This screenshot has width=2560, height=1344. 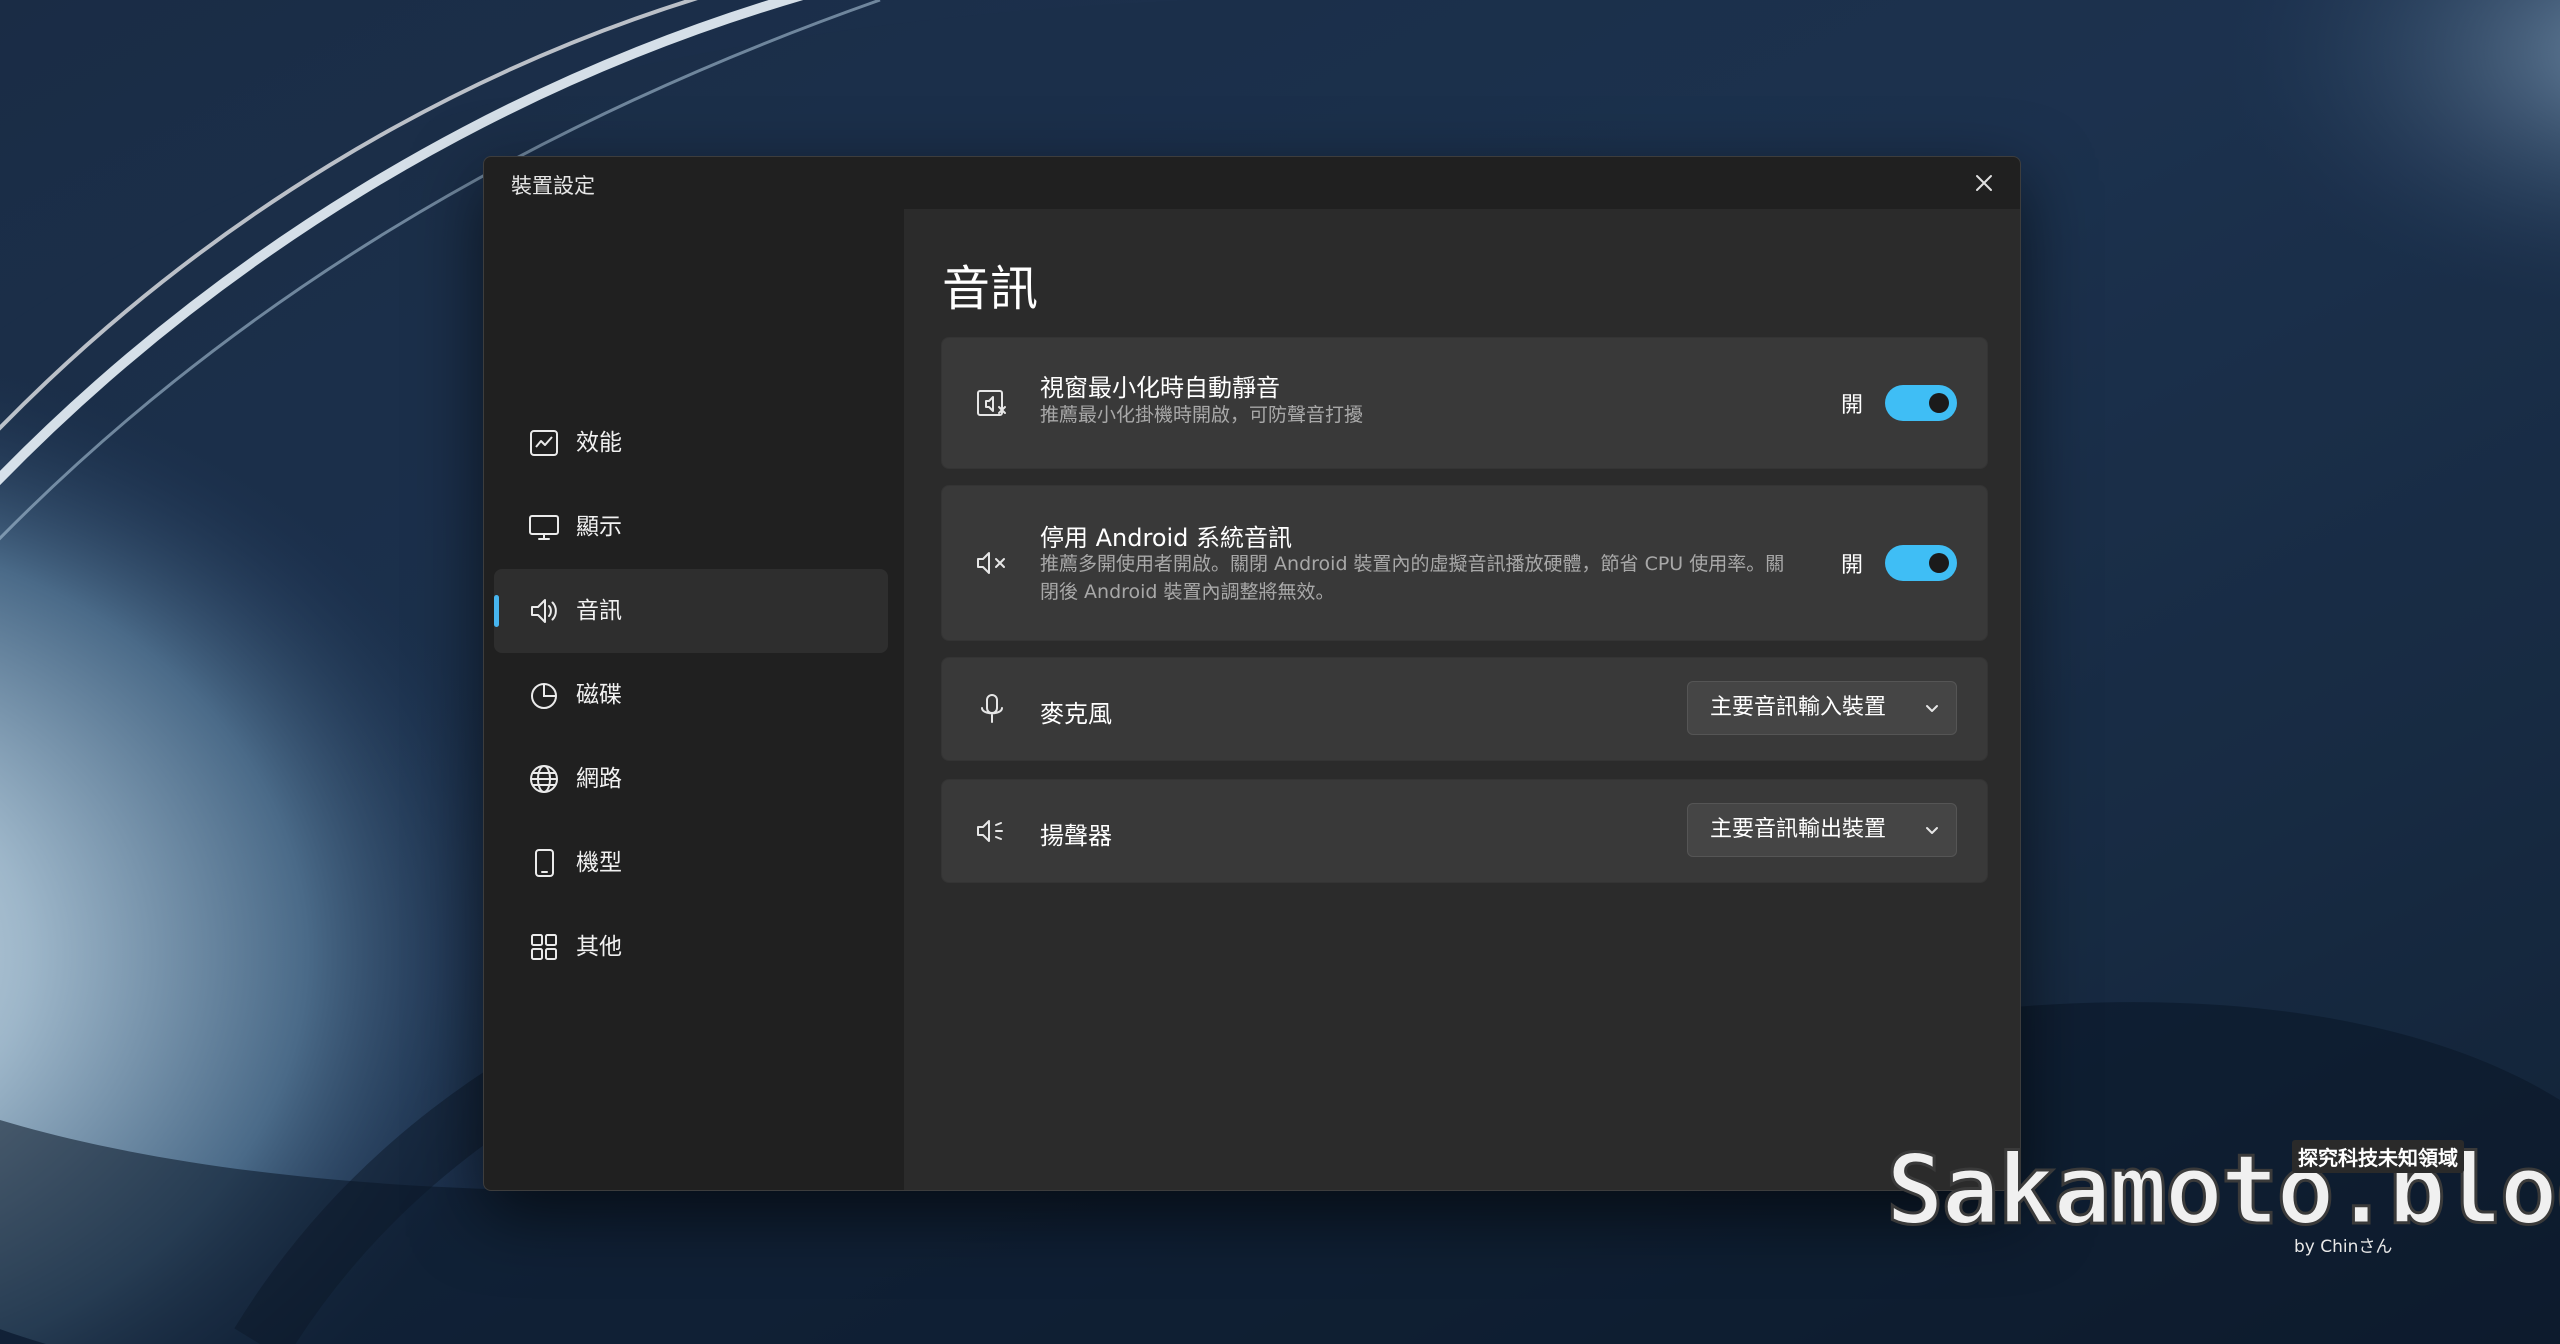 What do you see at coordinates (2343, 1247) in the screenshot?
I see `watermark-byline: by Chinさん` at bounding box center [2343, 1247].